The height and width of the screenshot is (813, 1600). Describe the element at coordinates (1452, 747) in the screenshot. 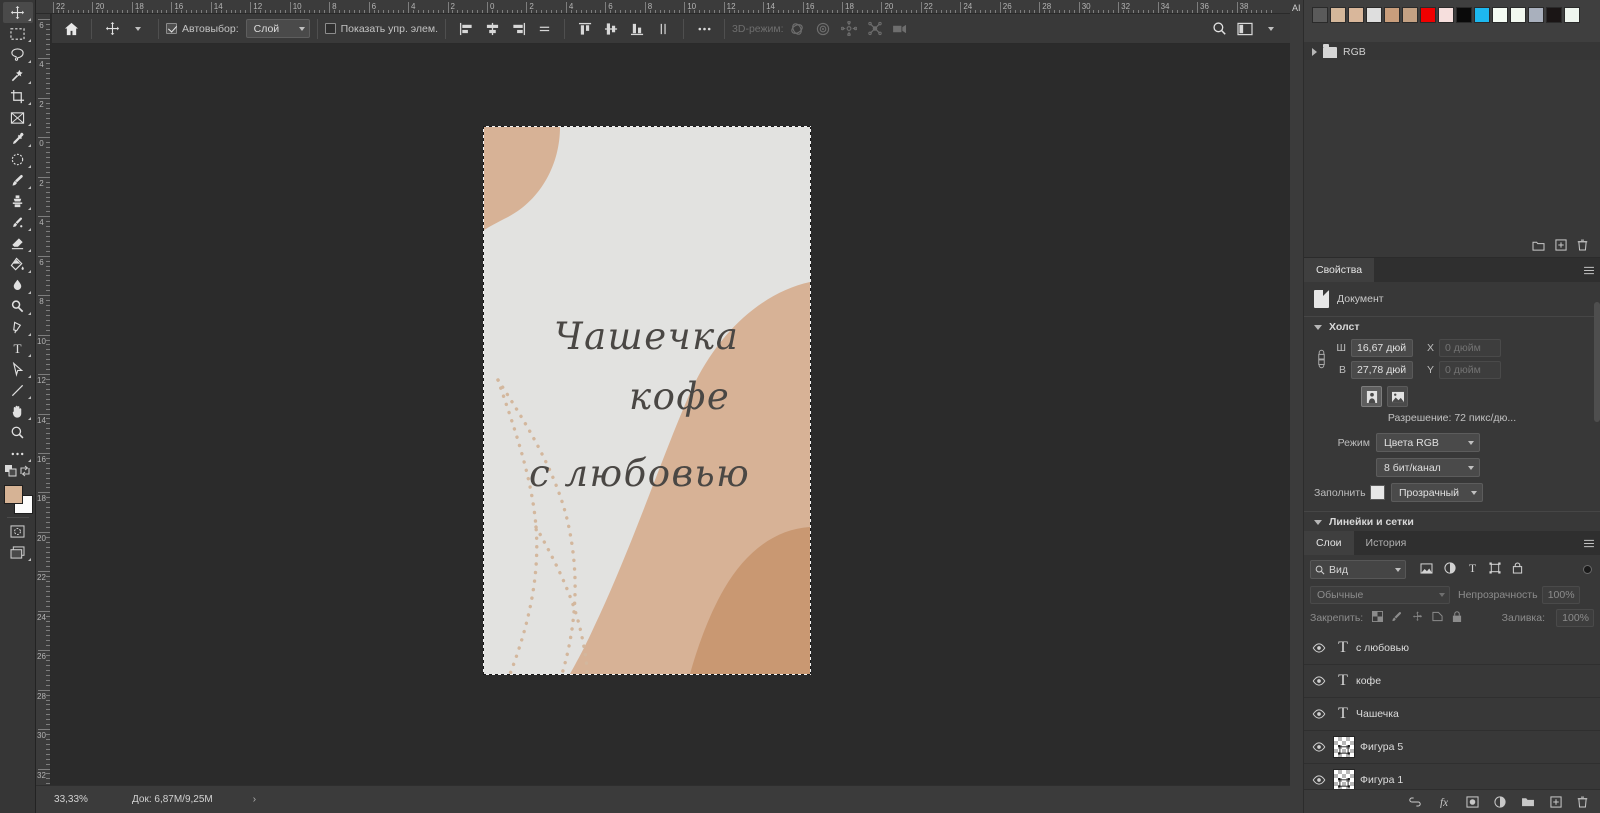

I see `layer-row-3: Фигура 5` at that location.